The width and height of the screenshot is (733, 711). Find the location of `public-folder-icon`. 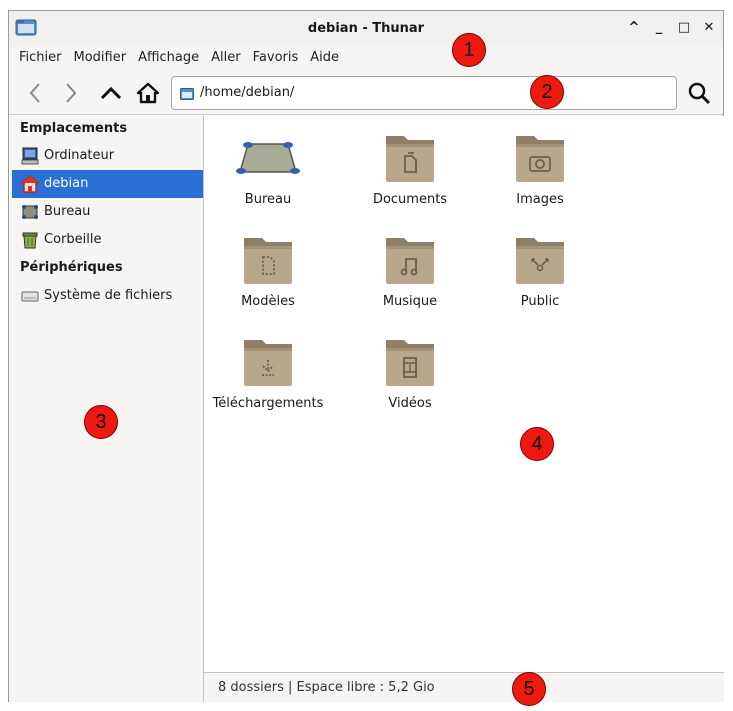

public-folder-icon is located at coordinates (540, 261).